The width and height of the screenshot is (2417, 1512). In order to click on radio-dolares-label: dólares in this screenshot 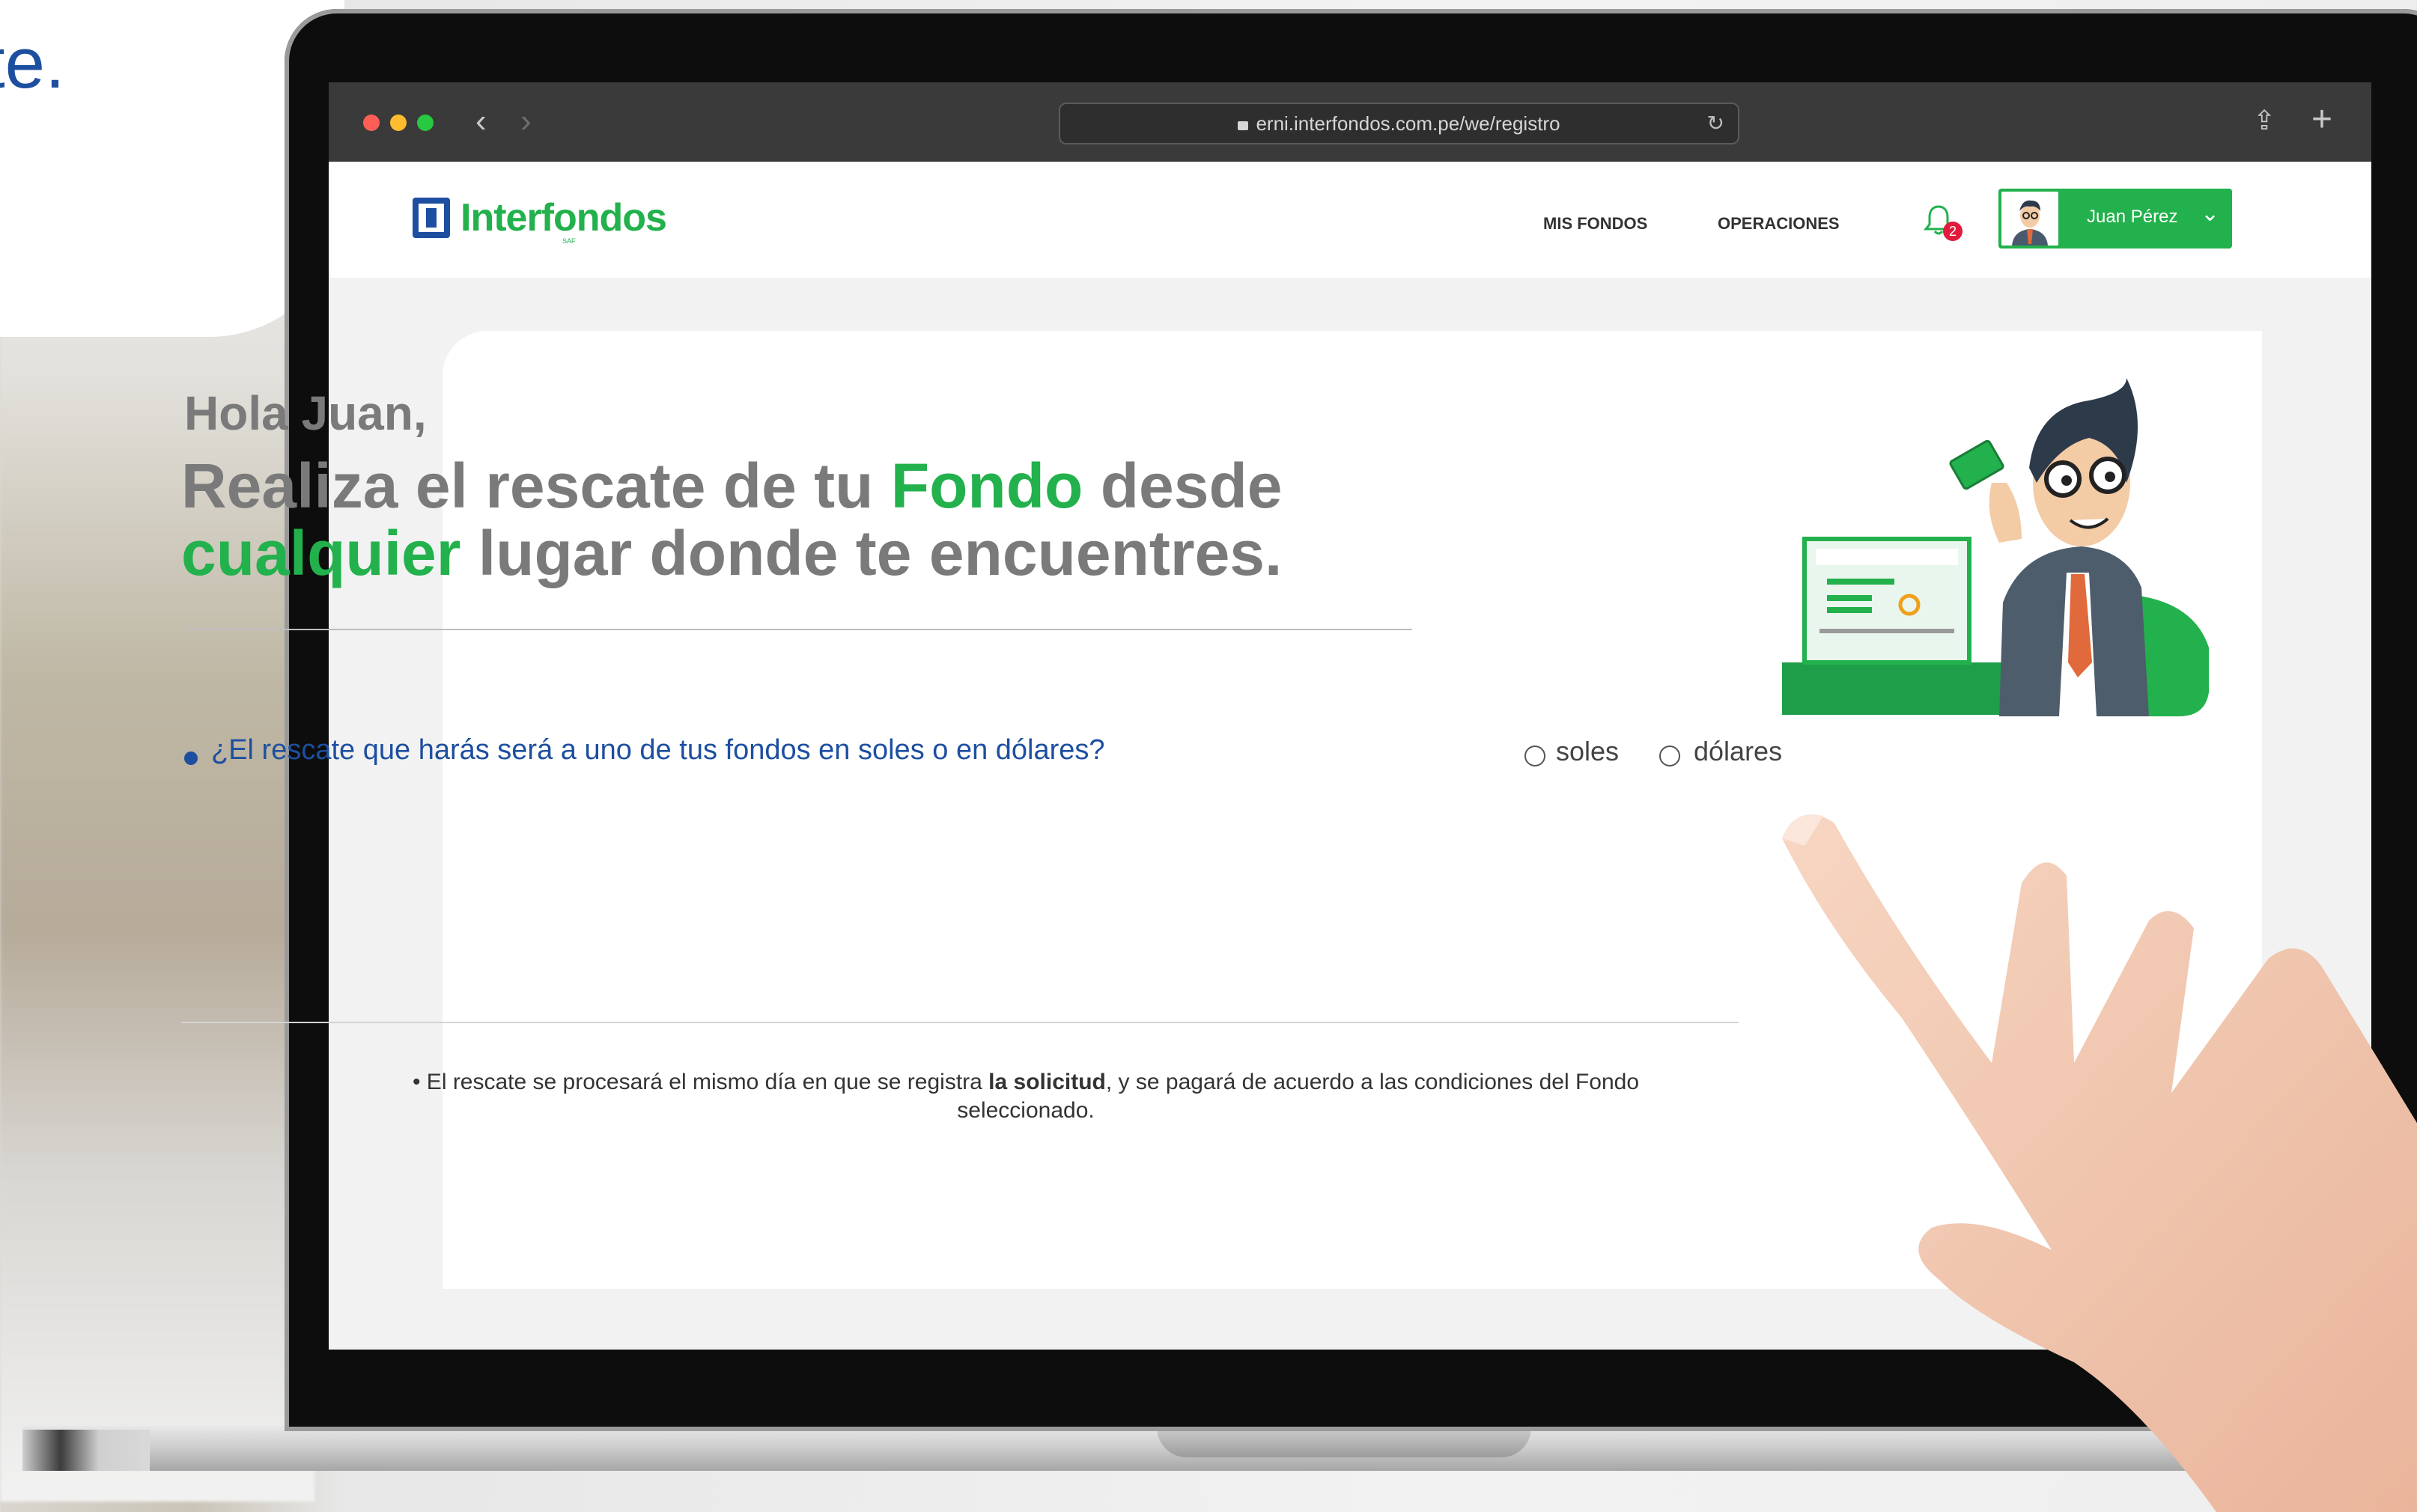, I will do `click(1738, 751)`.